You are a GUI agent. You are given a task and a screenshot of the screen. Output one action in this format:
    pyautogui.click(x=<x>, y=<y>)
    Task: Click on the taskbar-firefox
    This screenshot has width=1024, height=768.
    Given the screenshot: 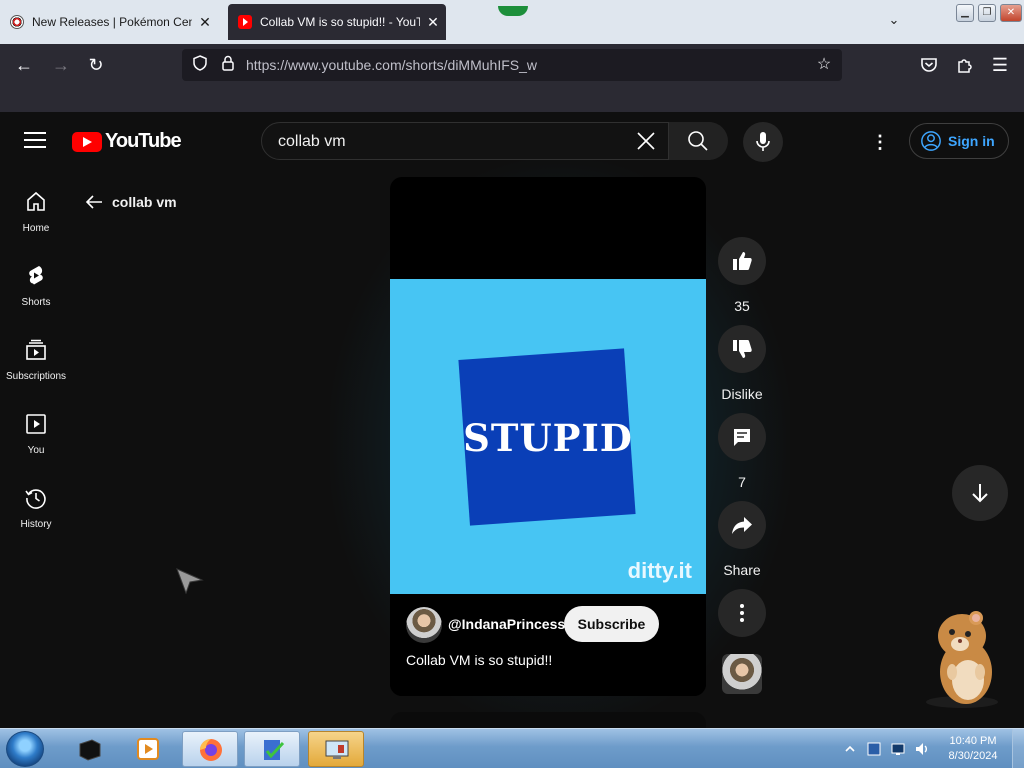 What is the action you would take?
    pyautogui.click(x=210, y=749)
    